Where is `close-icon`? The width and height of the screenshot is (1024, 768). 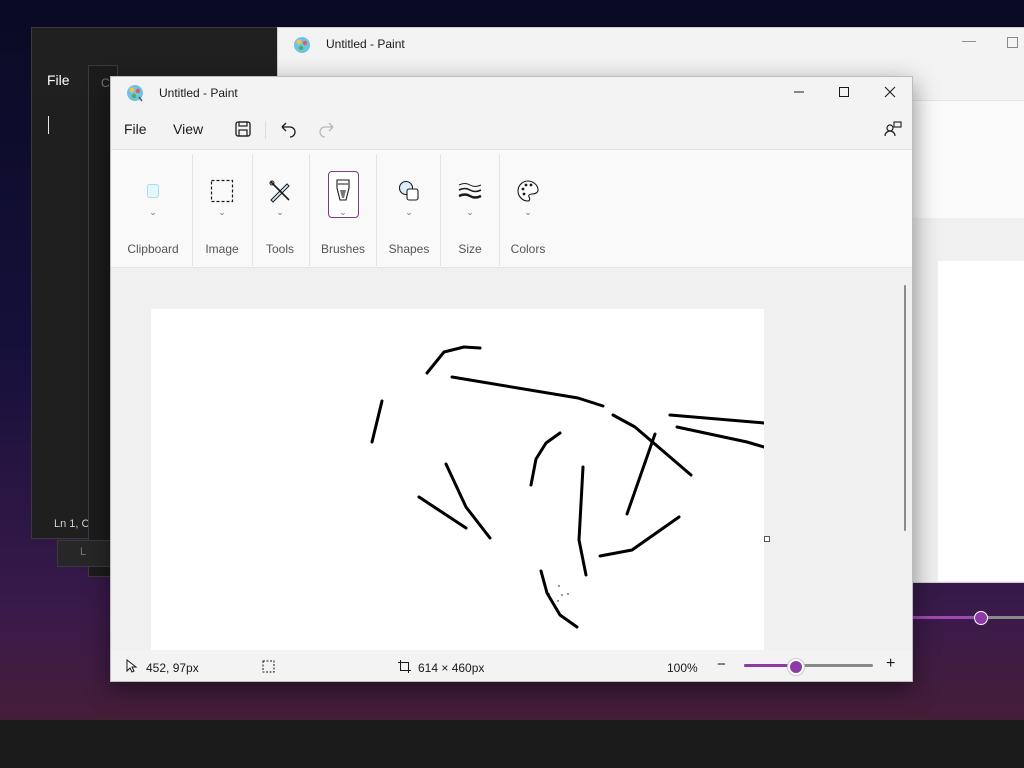
close-icon is located at coordinates (890, 92).